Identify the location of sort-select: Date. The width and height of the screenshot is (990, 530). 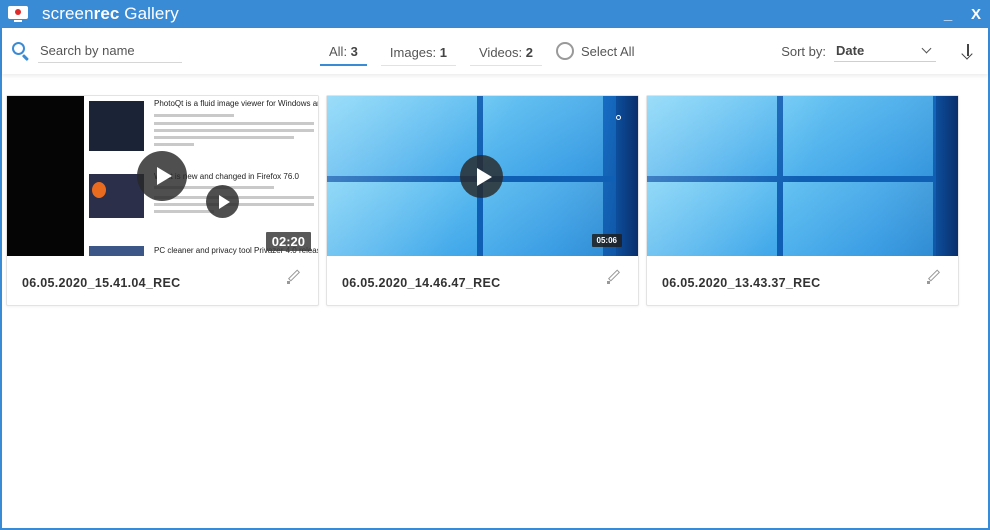
(885, 51).